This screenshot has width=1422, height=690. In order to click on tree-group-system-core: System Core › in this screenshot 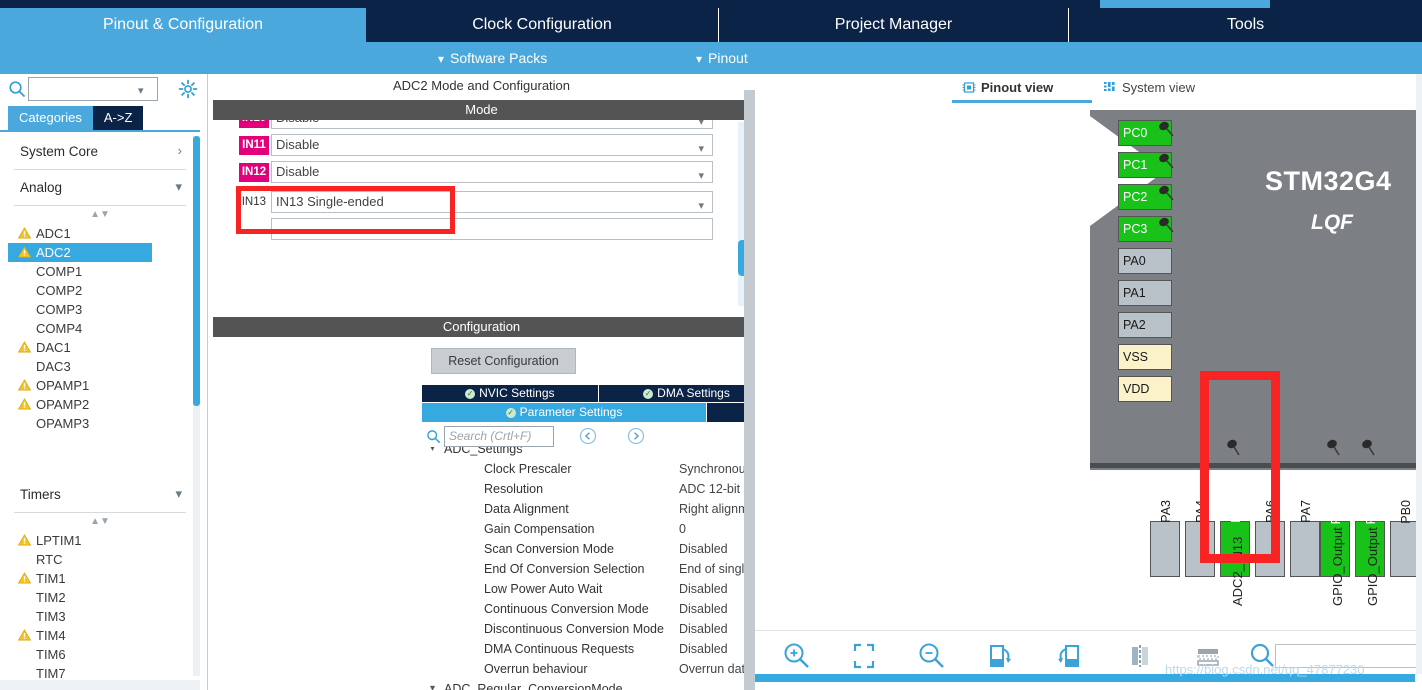, I will do `click(100, 152)`.